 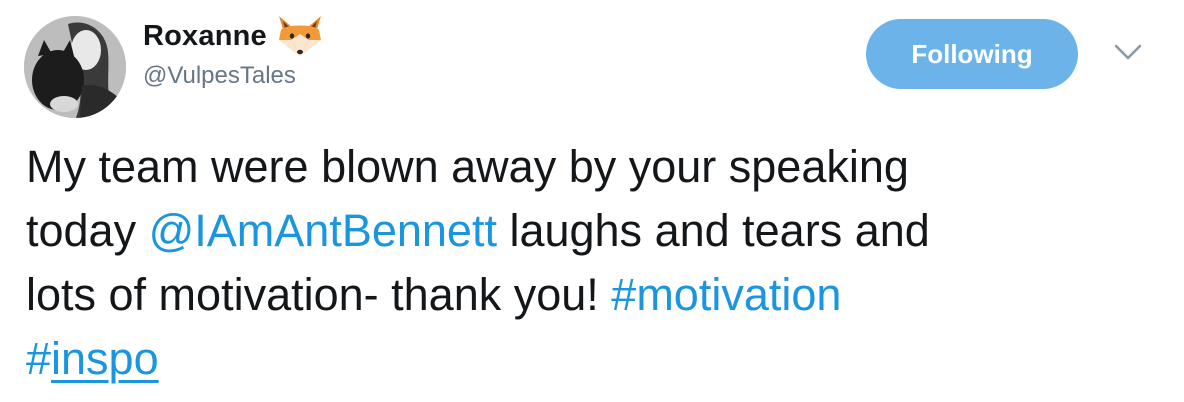 I want to click on hashtag-inspo-word: inspo, so click(x=105, y=358).